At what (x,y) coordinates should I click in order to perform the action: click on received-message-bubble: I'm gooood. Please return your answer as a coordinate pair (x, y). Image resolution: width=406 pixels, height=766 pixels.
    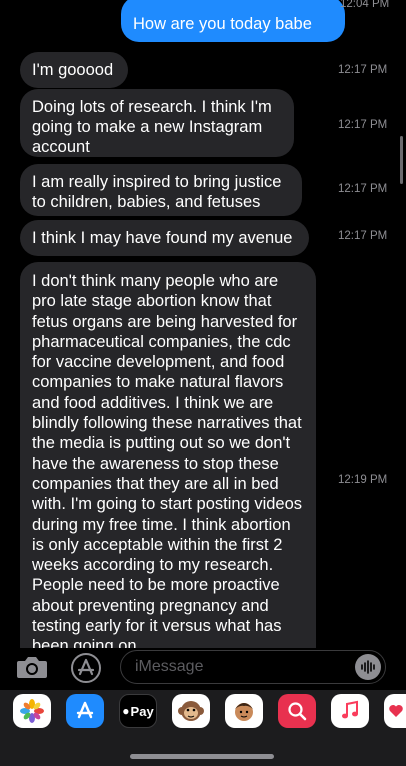
    Looking at the image, I should click on (74, 70).